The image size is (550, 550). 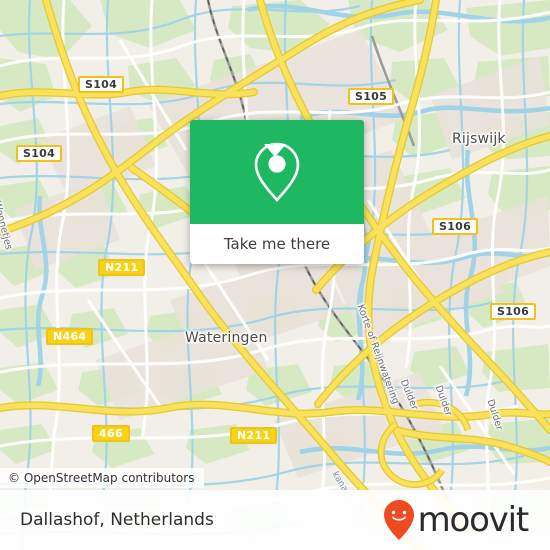 What do you see at coordinates (473, 520) in the screenshot?
I see `moovit-wordmark: moovit` at bounding box center [473, 520].